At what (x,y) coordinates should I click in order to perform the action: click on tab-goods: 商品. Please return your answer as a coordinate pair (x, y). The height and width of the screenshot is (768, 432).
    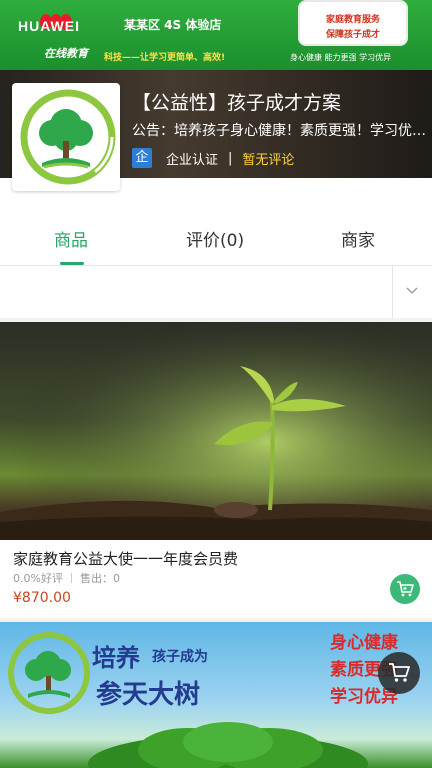
    Looking at the image, I should click on (71, 238).